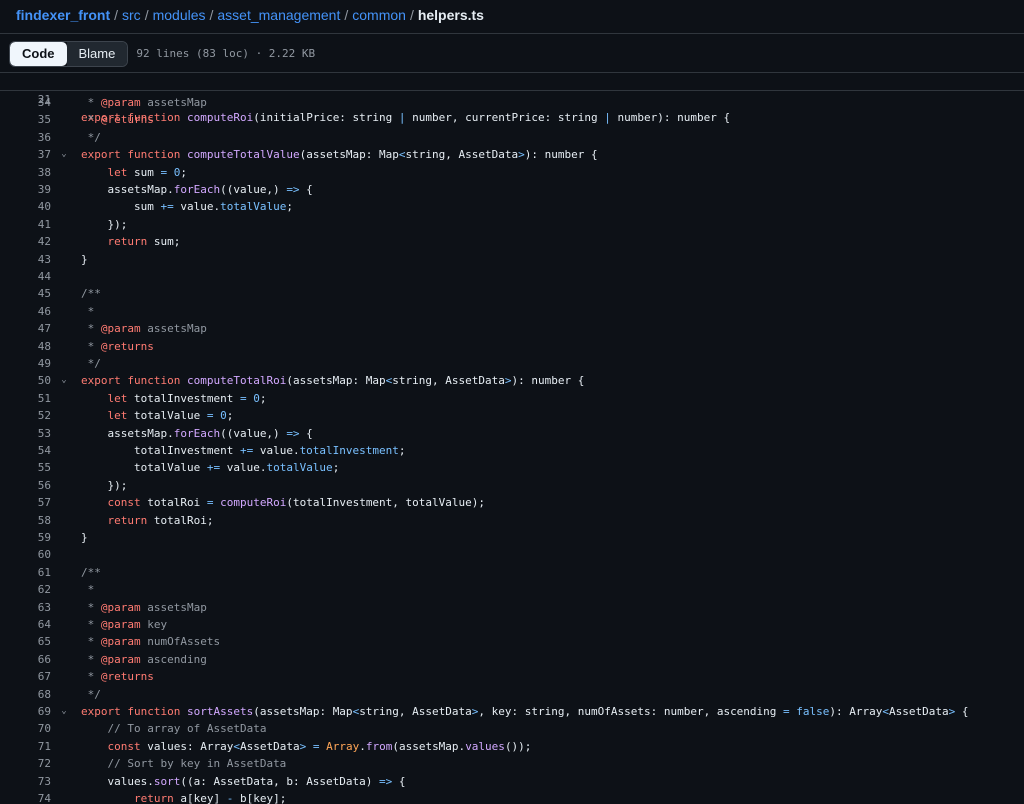  Describe the element at coordinates (25, 189) in the screenshot. I see `line-number: 39` at that location.